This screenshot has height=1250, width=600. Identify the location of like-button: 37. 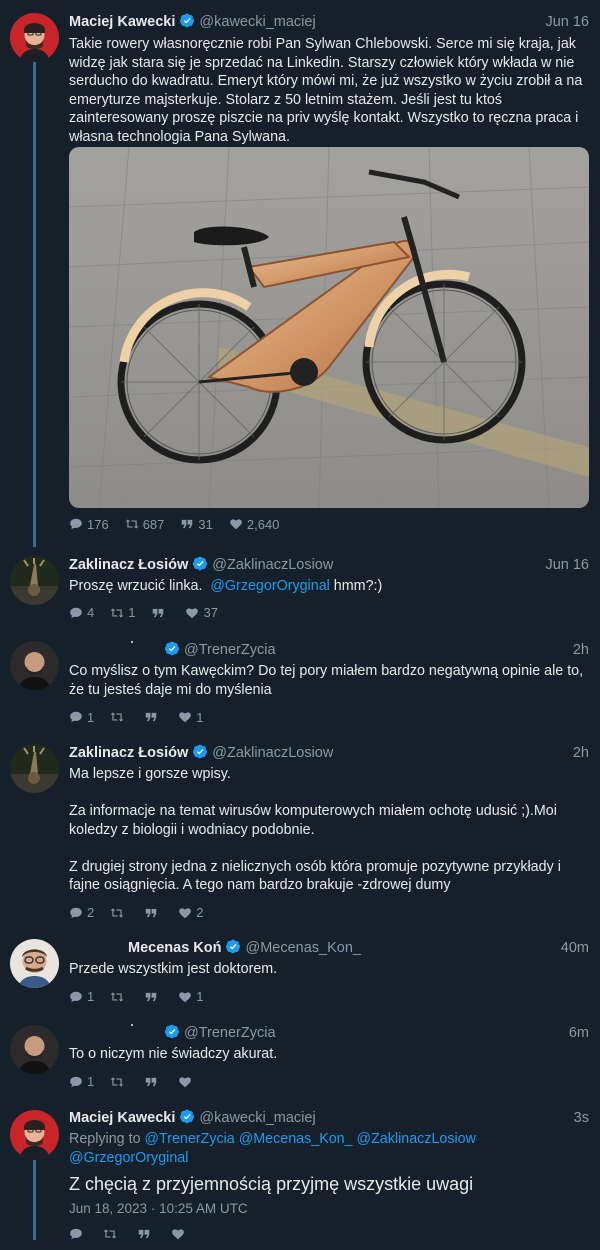
(201, 612).